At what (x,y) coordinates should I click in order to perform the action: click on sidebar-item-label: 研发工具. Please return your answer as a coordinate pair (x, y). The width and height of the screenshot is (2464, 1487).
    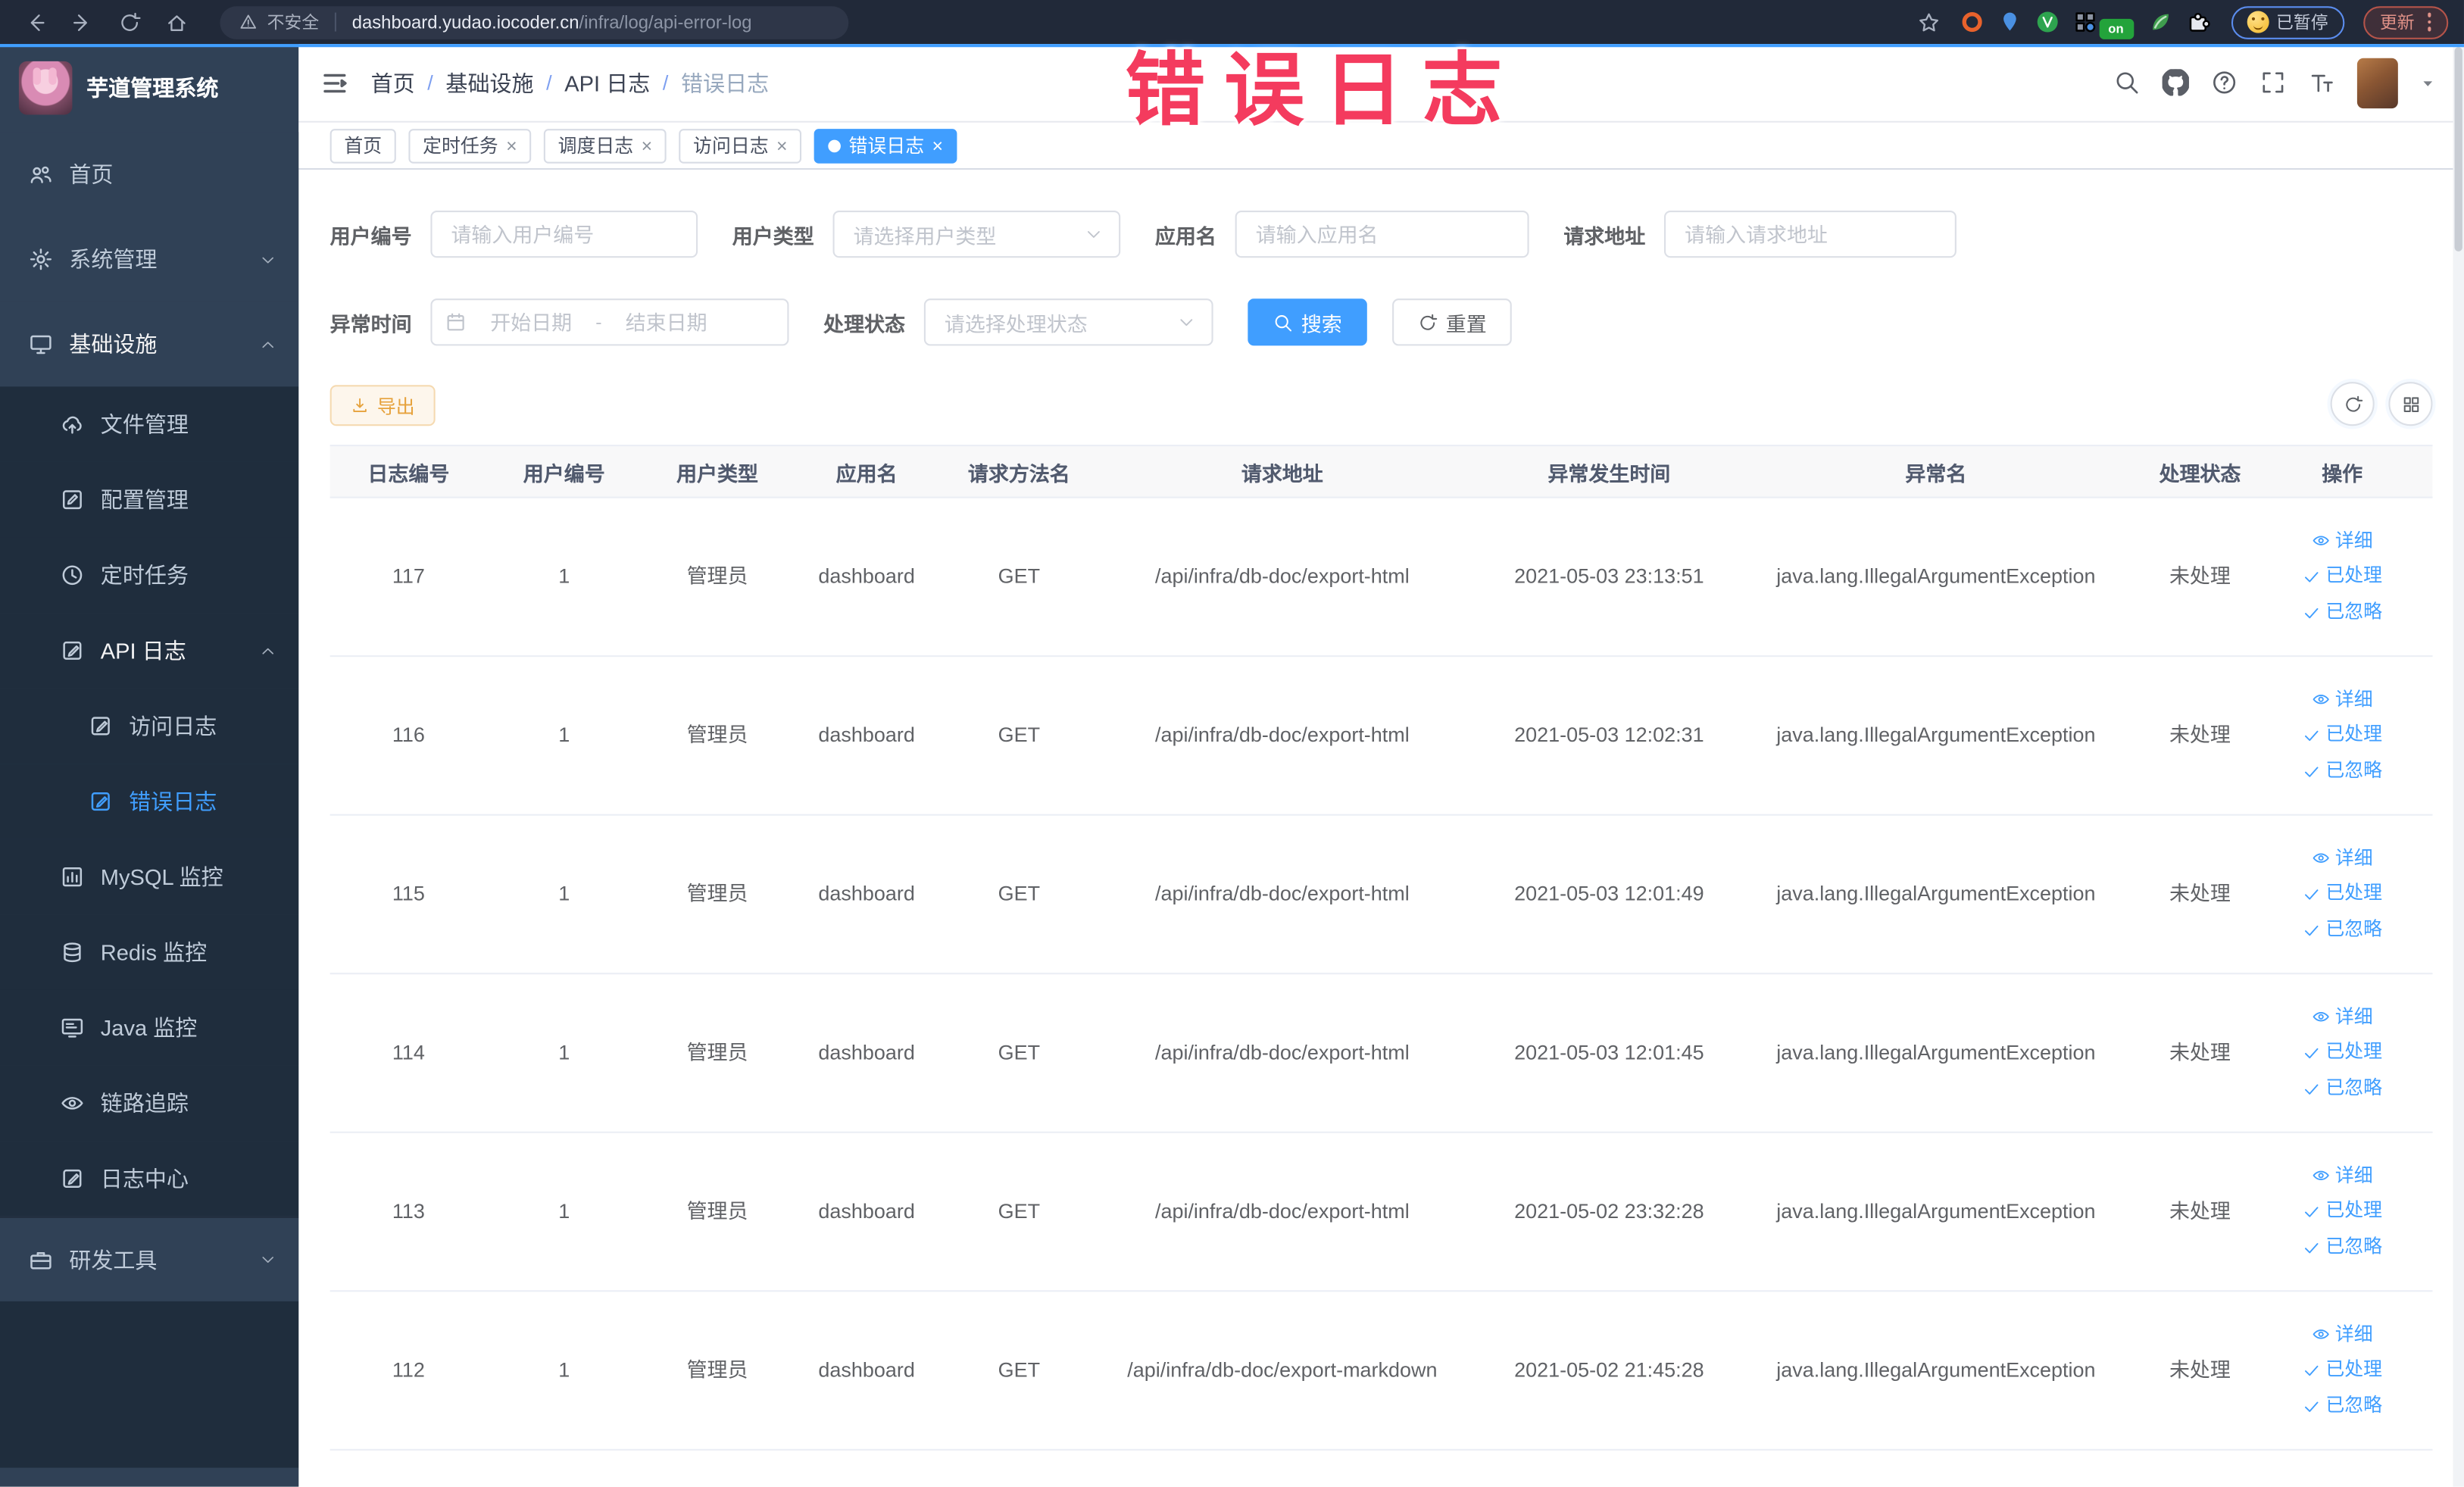
    Looking at the image, I should click on (113, 1260).